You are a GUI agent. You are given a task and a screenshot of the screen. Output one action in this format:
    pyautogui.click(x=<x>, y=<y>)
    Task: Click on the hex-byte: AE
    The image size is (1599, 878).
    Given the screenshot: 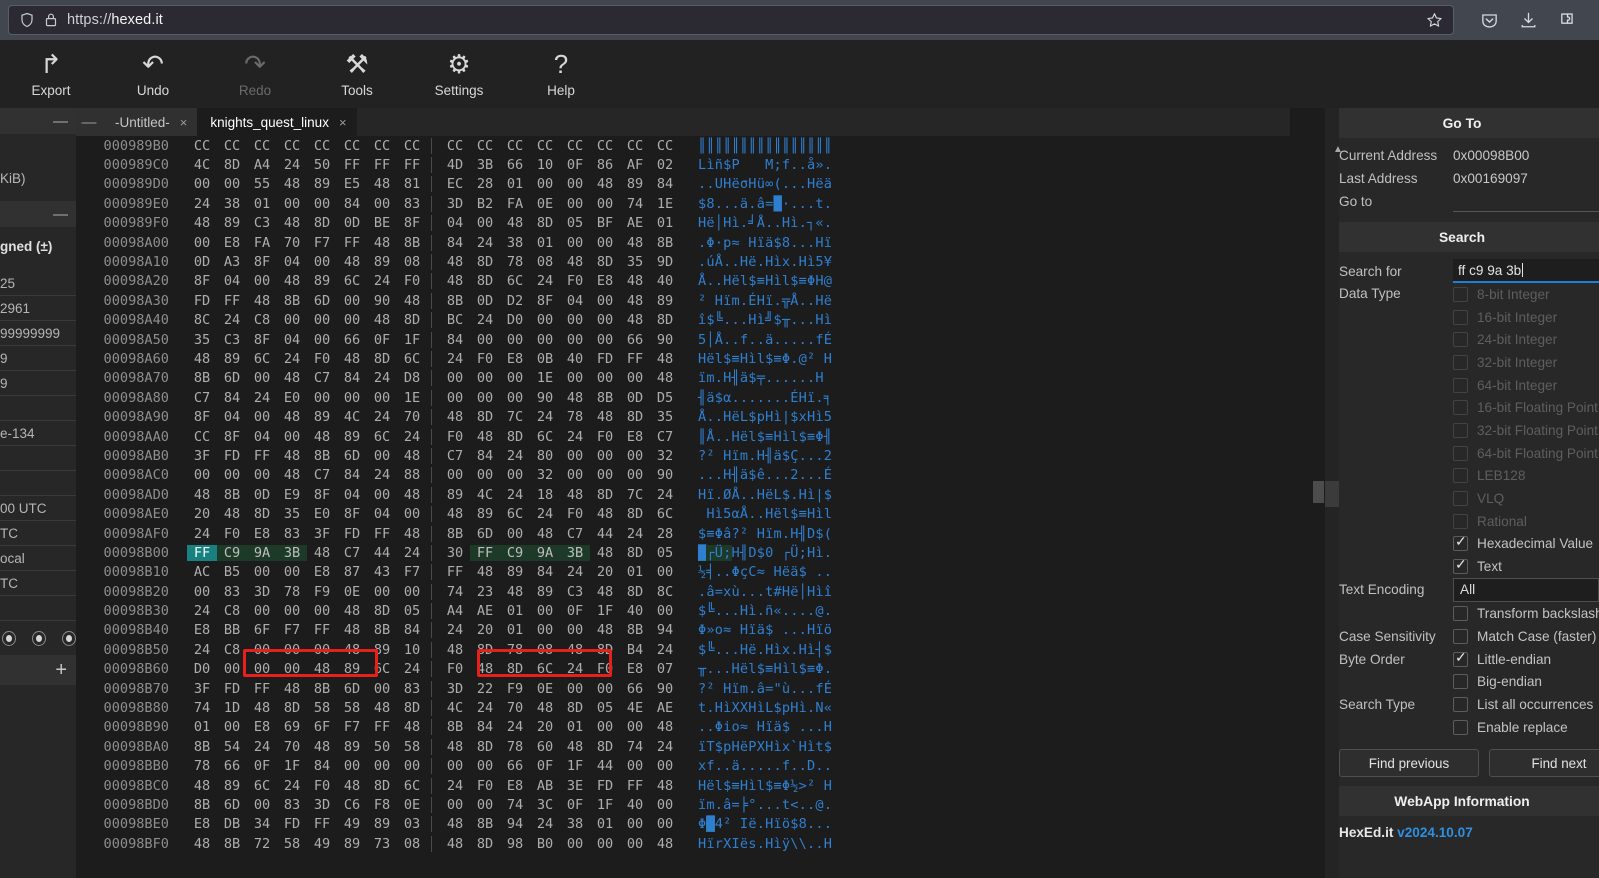 What is the action you would take?
    pyautogui.click(x=635, y=223)
    